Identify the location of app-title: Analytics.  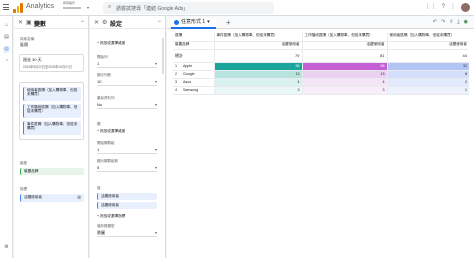
(40, 6).